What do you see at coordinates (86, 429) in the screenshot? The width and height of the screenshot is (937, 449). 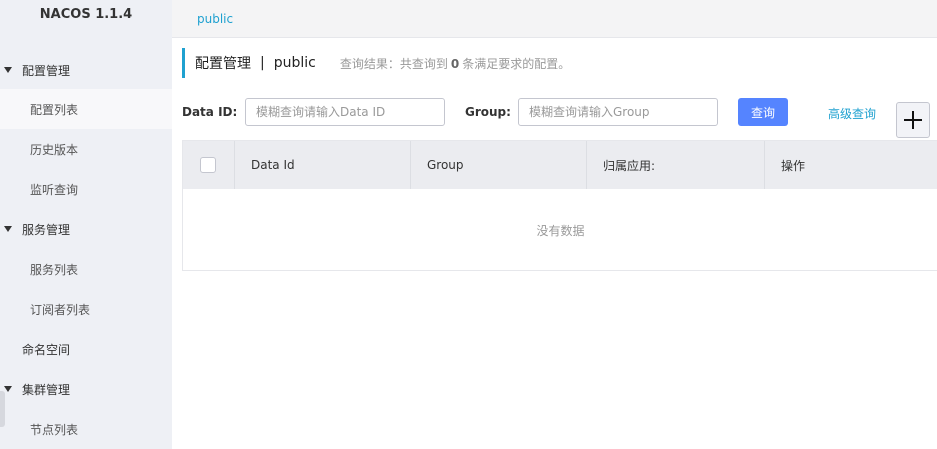 I see `sidebar-item-node-list: 节点列表` at bounding box center [86, 429].